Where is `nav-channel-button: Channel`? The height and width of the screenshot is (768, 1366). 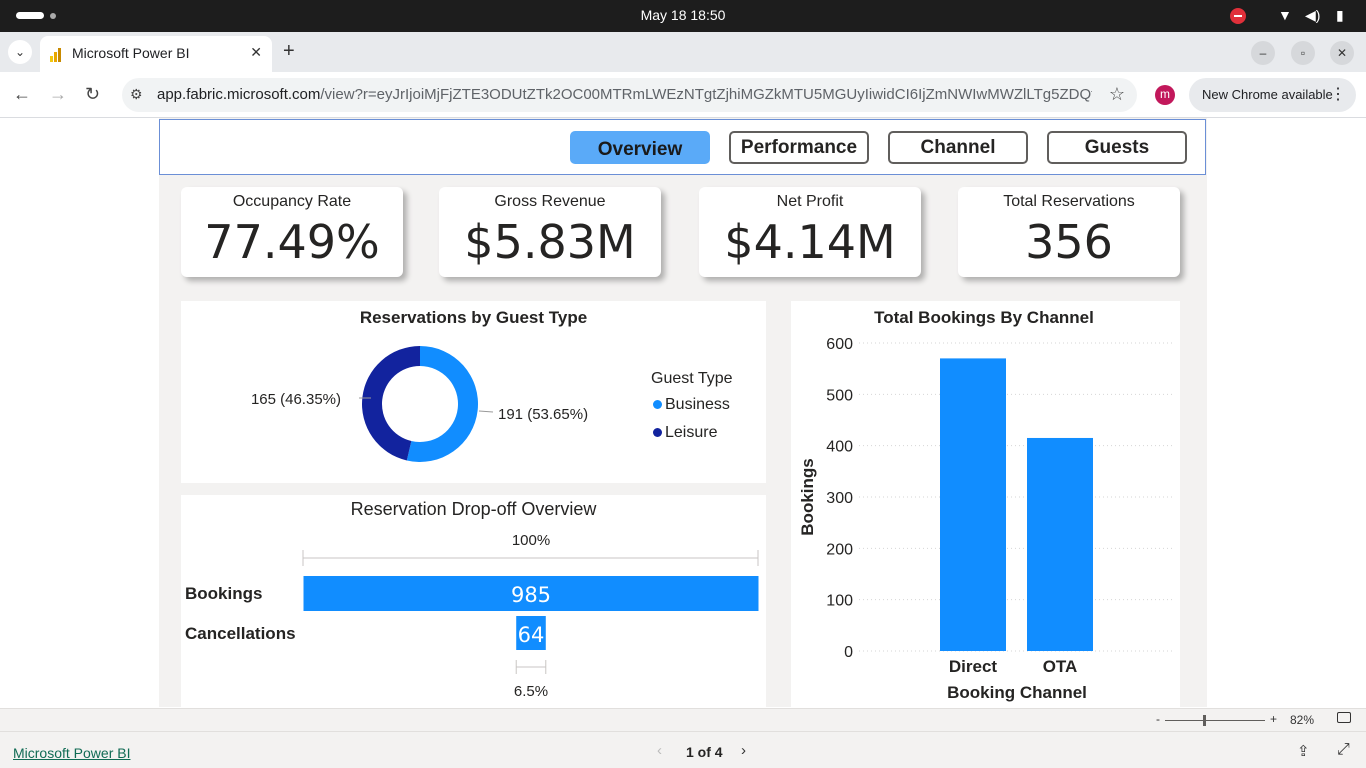 nav-channel-button: Channel is located at coordinates (958, 147).